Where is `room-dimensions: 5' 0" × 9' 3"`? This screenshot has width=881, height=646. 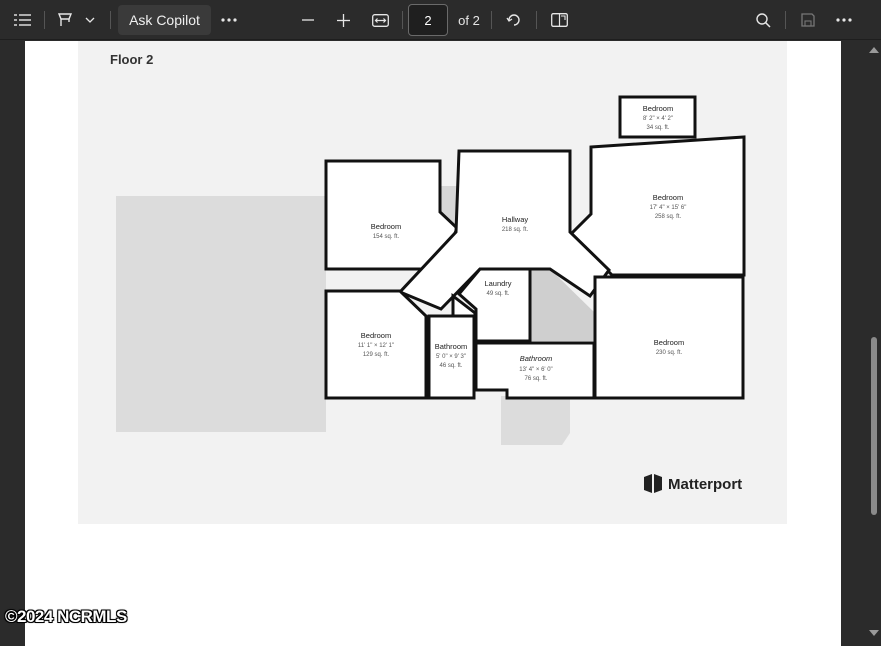
room-dimensions: 5' 0" × 9' 3" is located at coordinates (451, 357).